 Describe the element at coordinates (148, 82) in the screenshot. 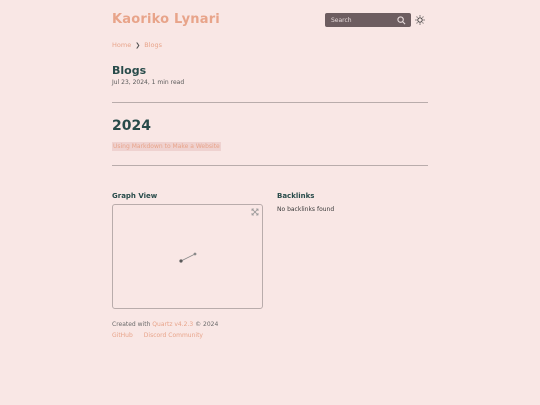

I see `page-meta: Jul 23, 2024, 1 min read` at that location.